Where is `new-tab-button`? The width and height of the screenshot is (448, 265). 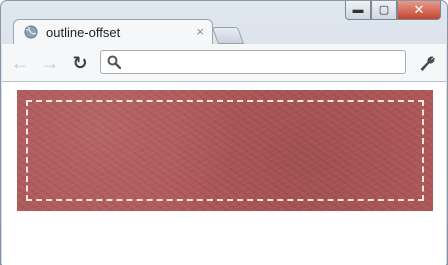 new-tab-button is located at coordinates (228, 35).